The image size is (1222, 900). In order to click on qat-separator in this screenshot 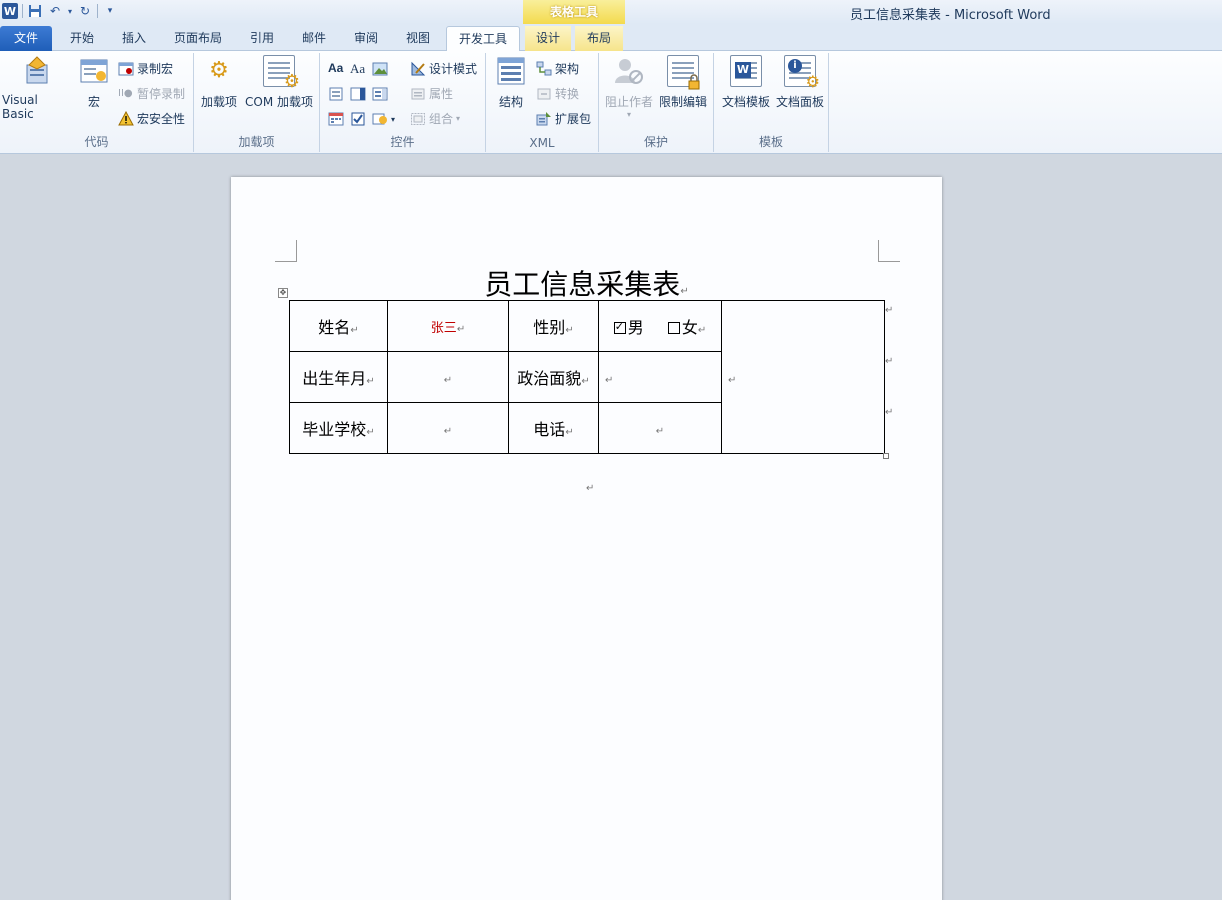, I will do `click(22, 11)`.